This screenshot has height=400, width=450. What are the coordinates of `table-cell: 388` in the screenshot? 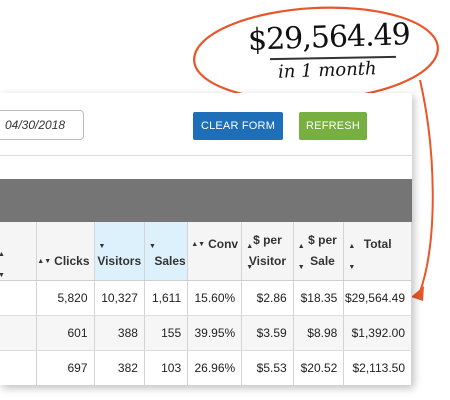 It's located at (119, 333).